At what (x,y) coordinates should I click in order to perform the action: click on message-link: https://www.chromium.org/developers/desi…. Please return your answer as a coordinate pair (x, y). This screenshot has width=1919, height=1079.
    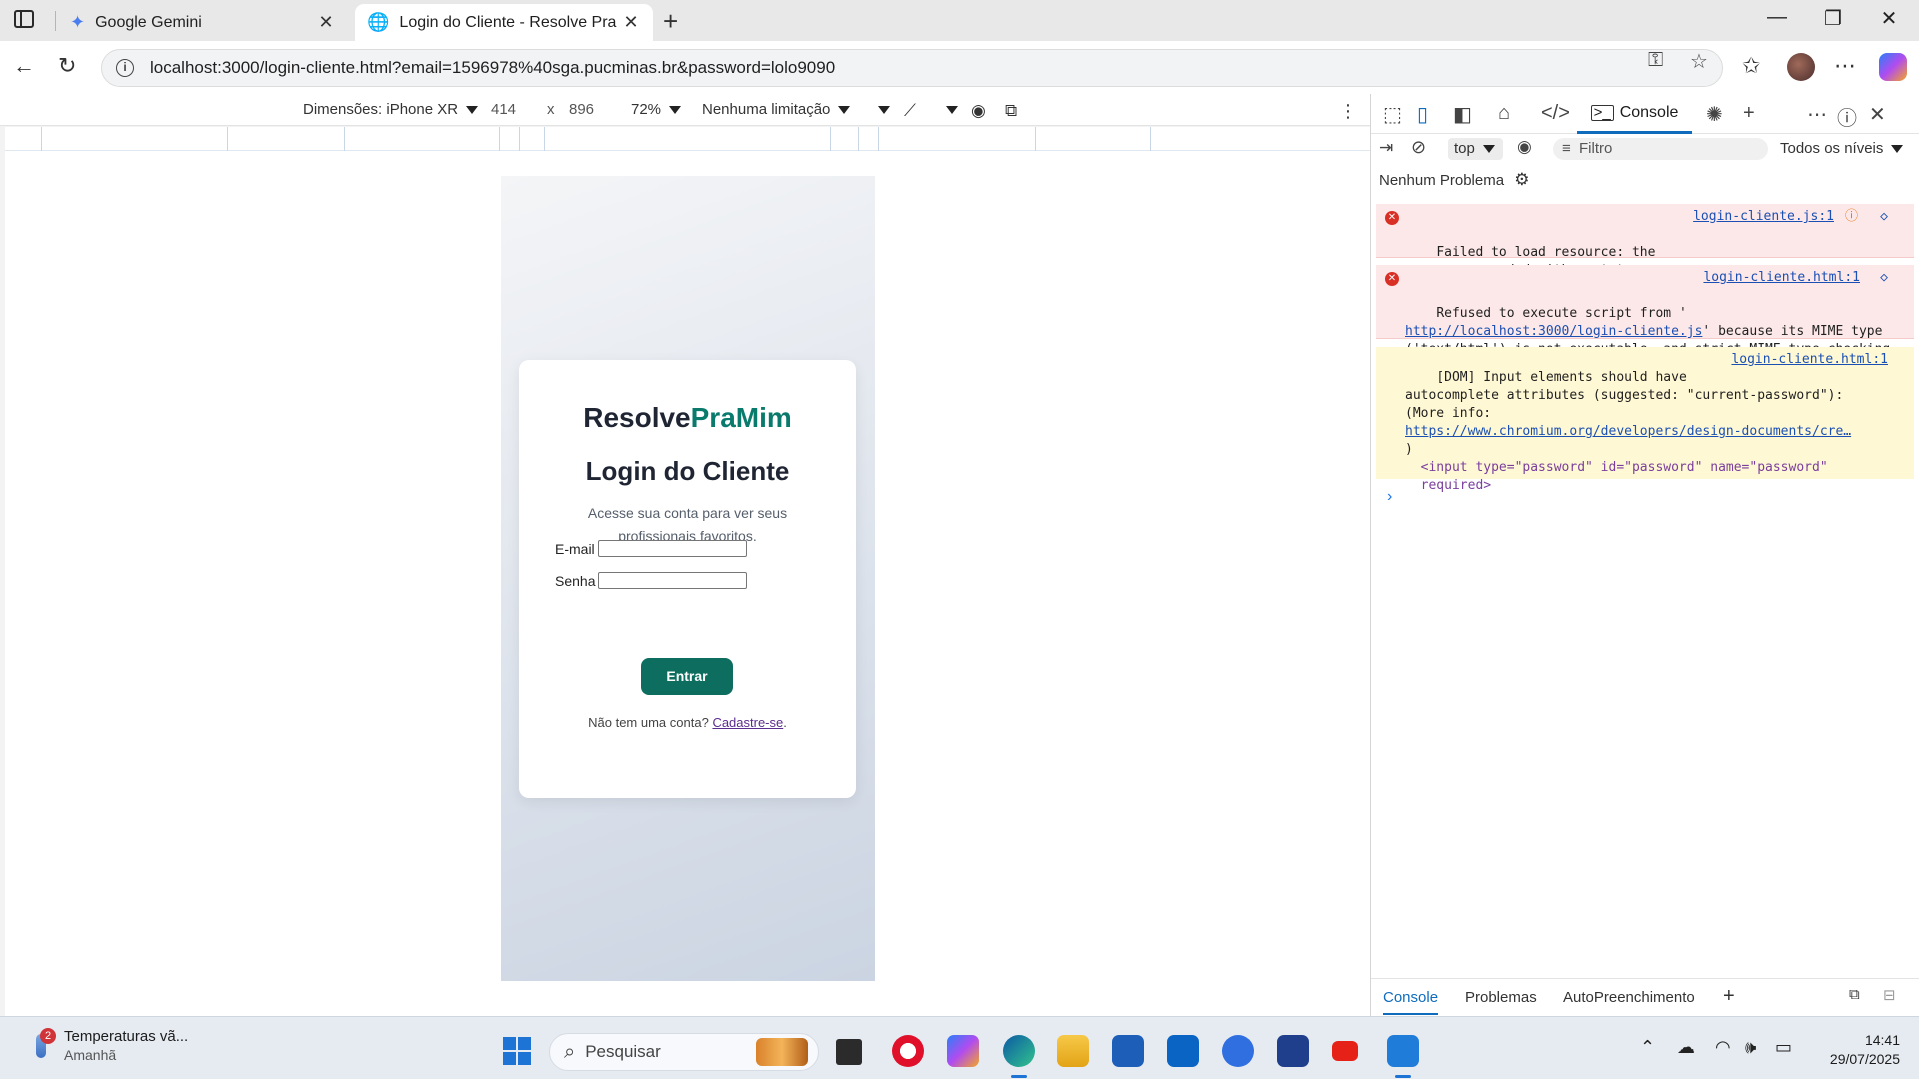
    Looking at the image, I should click on (1628, 431).